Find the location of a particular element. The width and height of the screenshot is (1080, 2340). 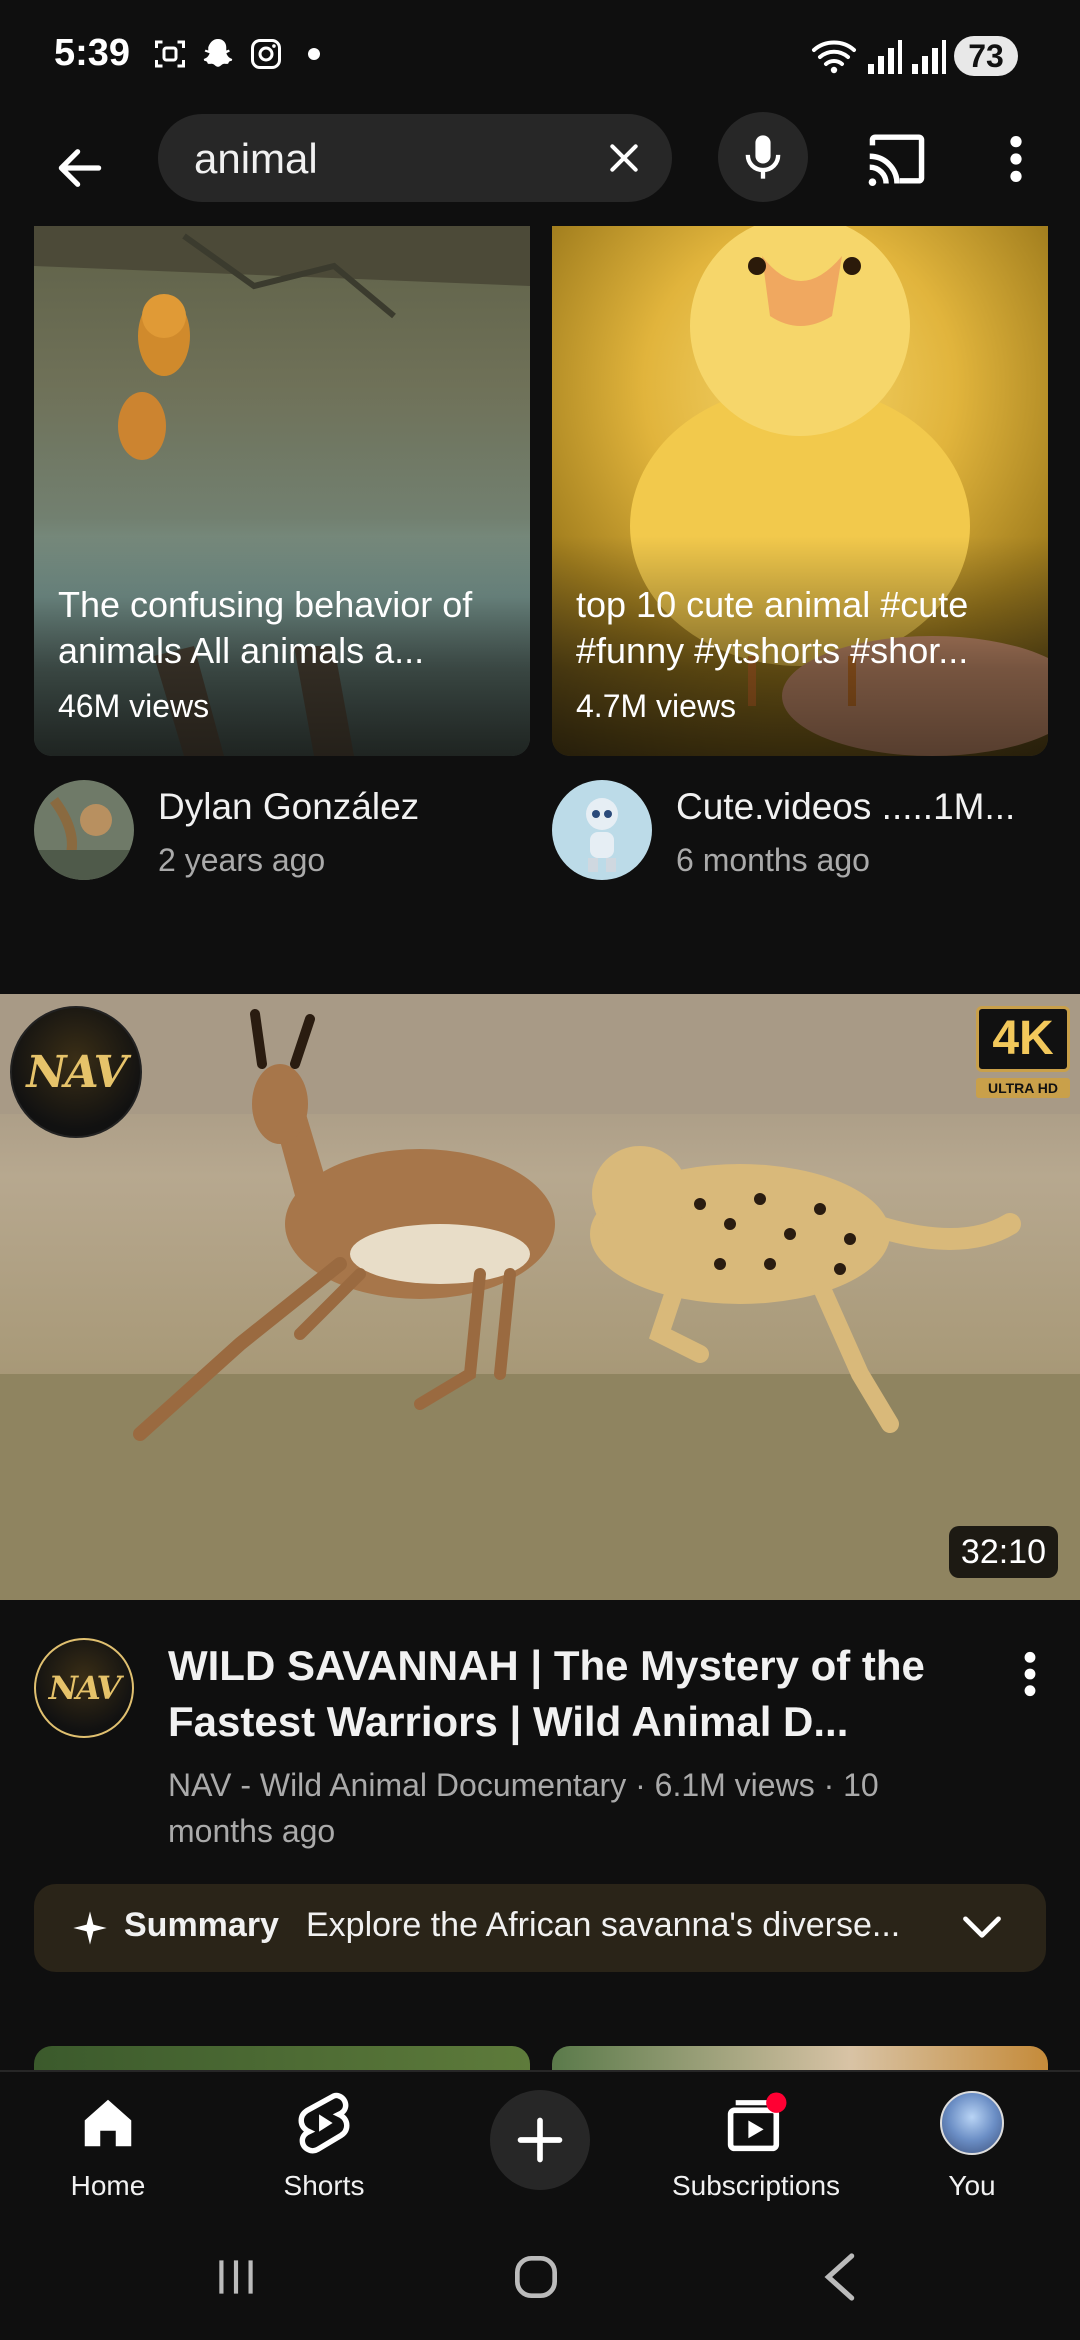

avatar is located at coordinates (972, 2123).